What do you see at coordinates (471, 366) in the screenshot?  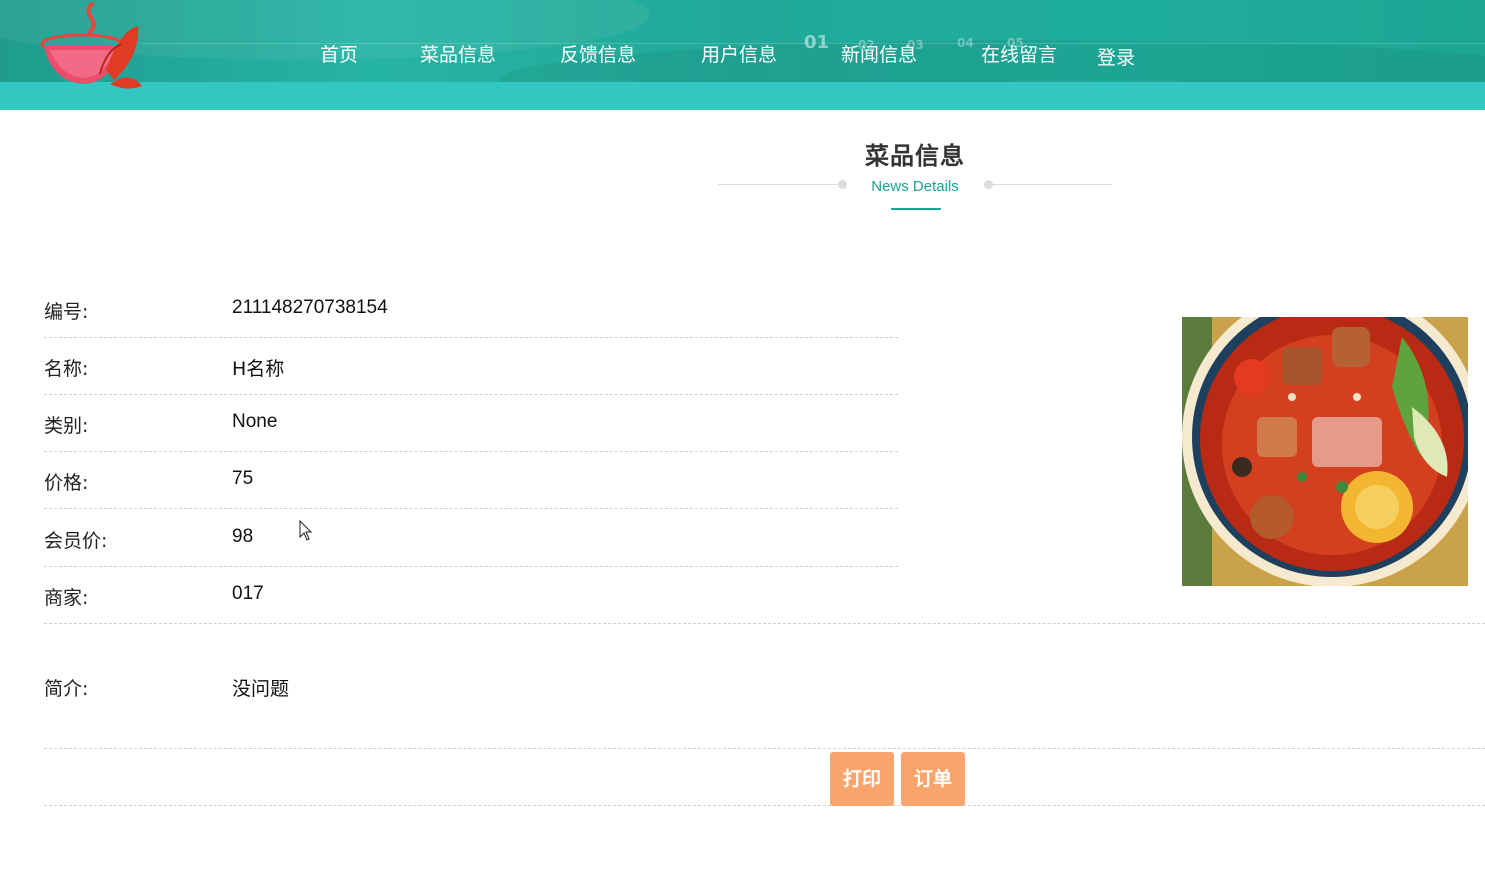 I see `detail-row-name: 名称: H名称` at bounding box center [471, 366].